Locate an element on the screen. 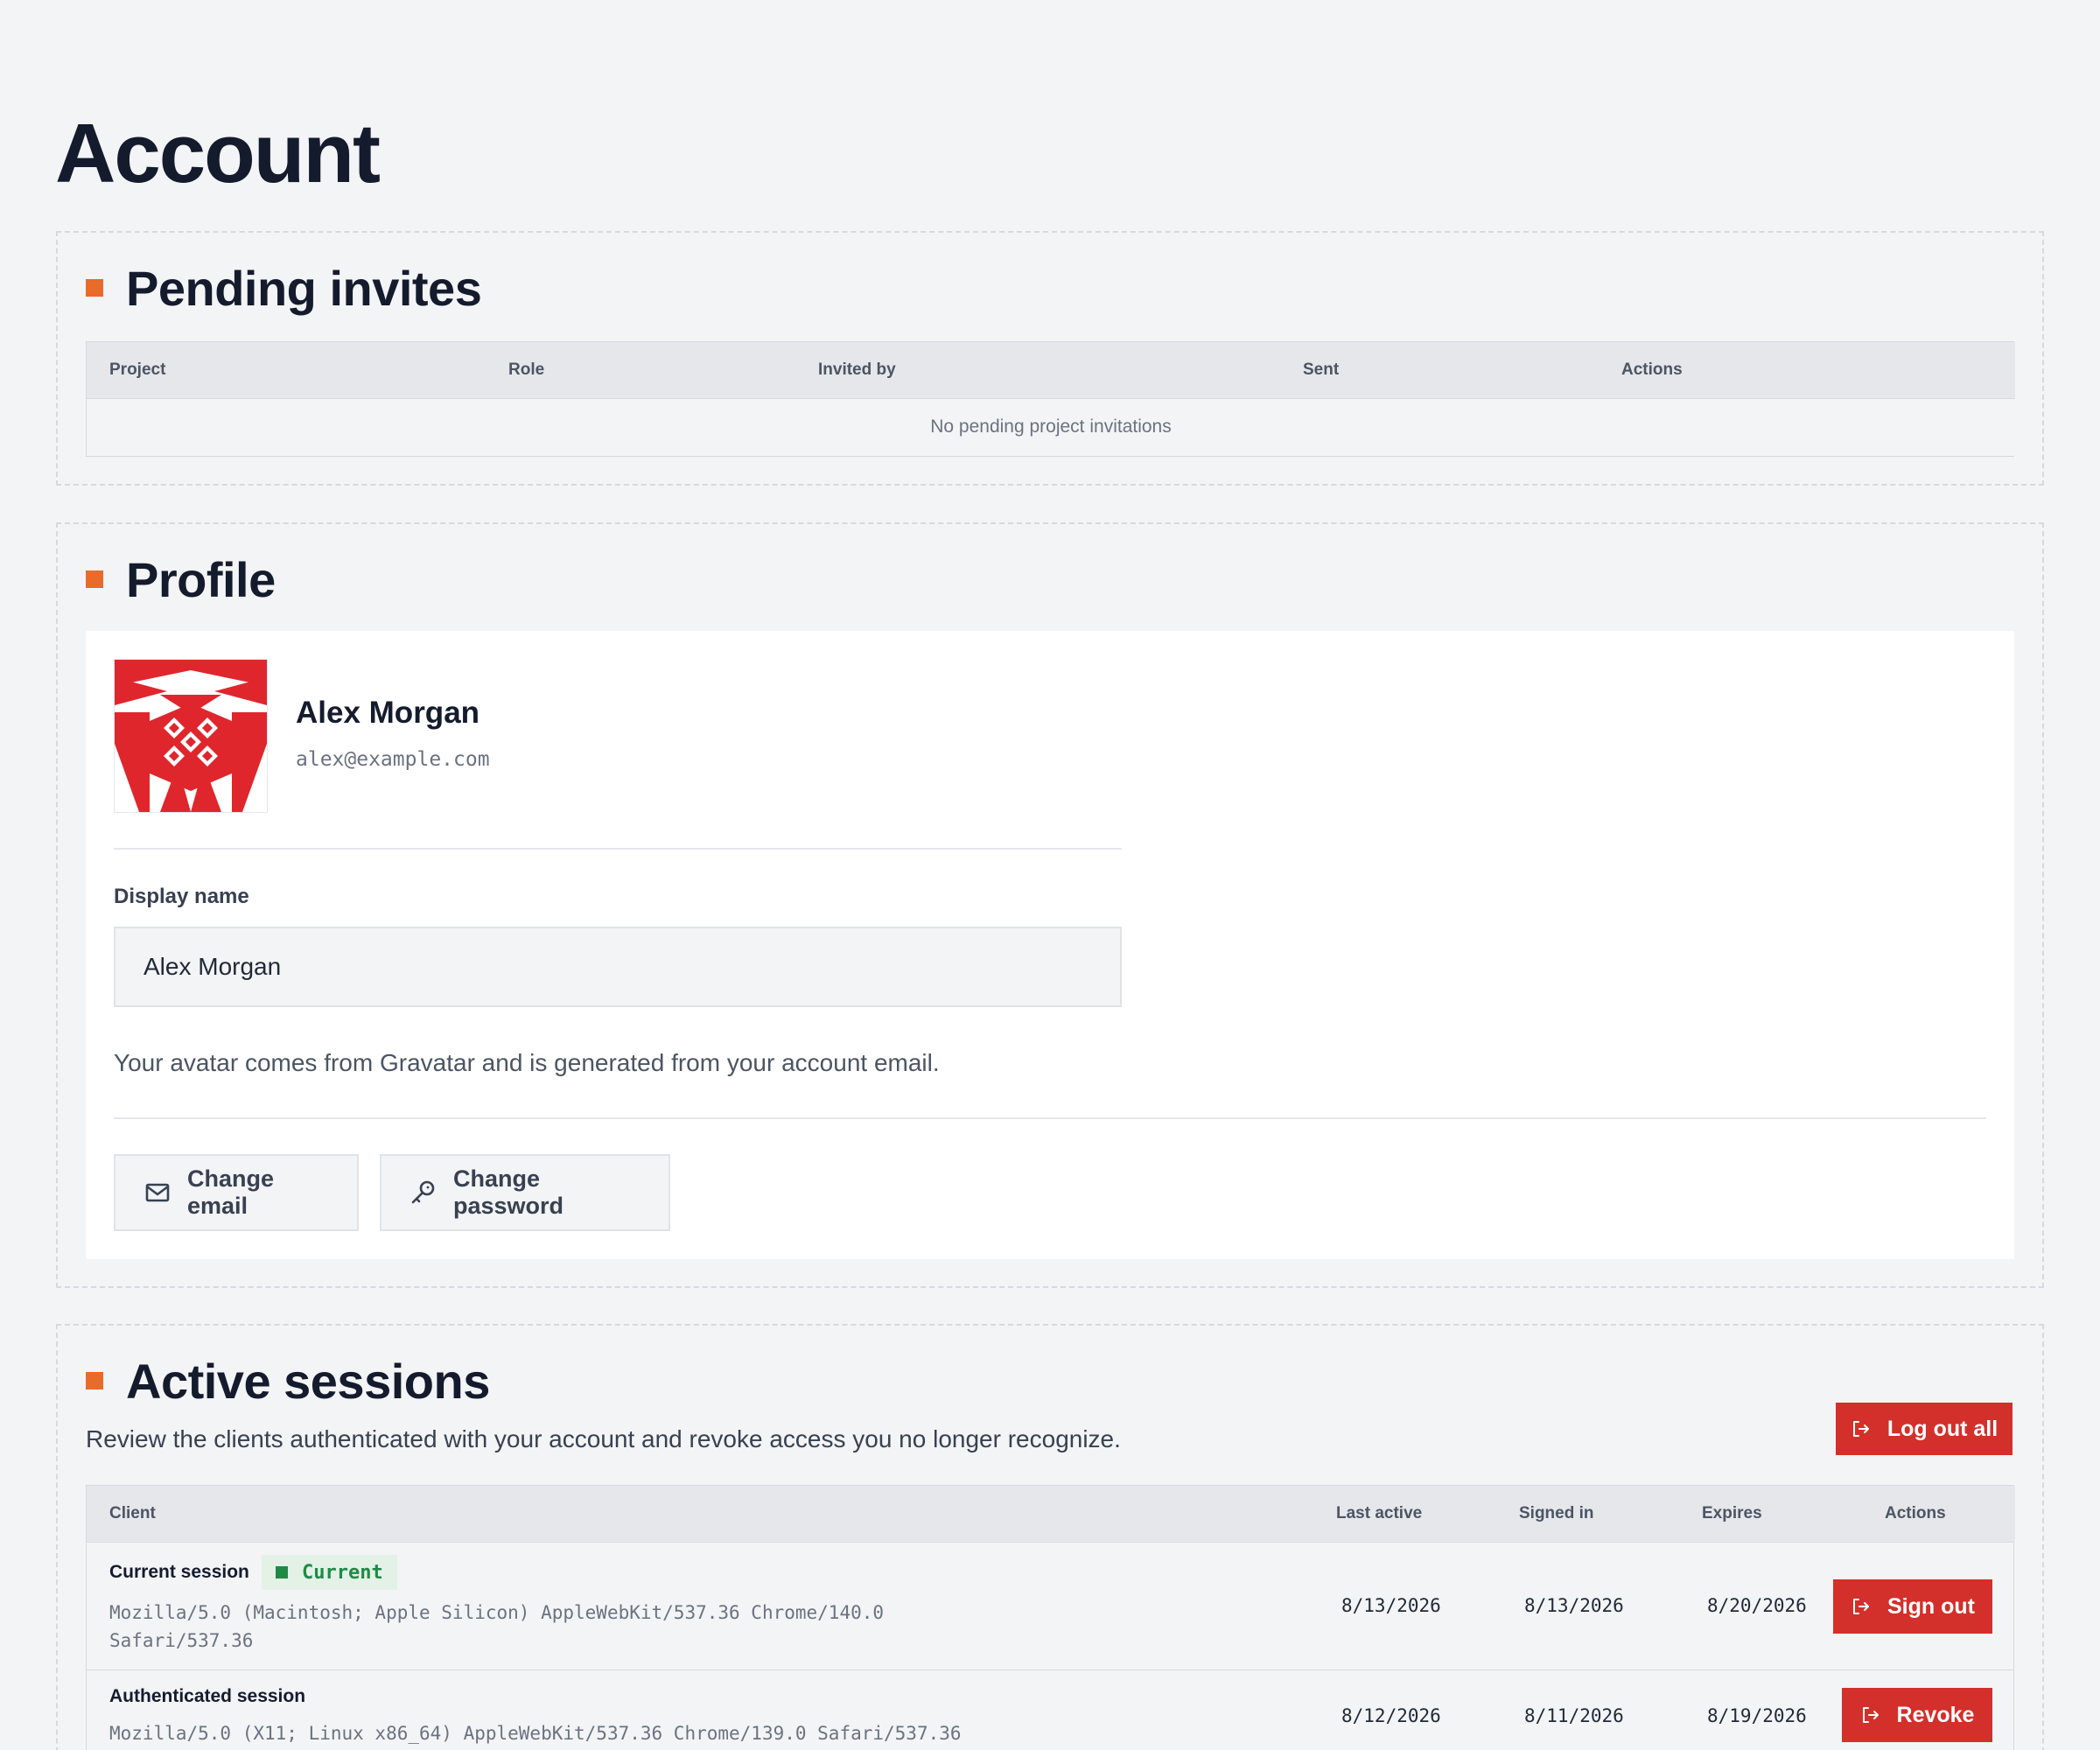  square-dot-icon is located at coordinates (282, 1572).